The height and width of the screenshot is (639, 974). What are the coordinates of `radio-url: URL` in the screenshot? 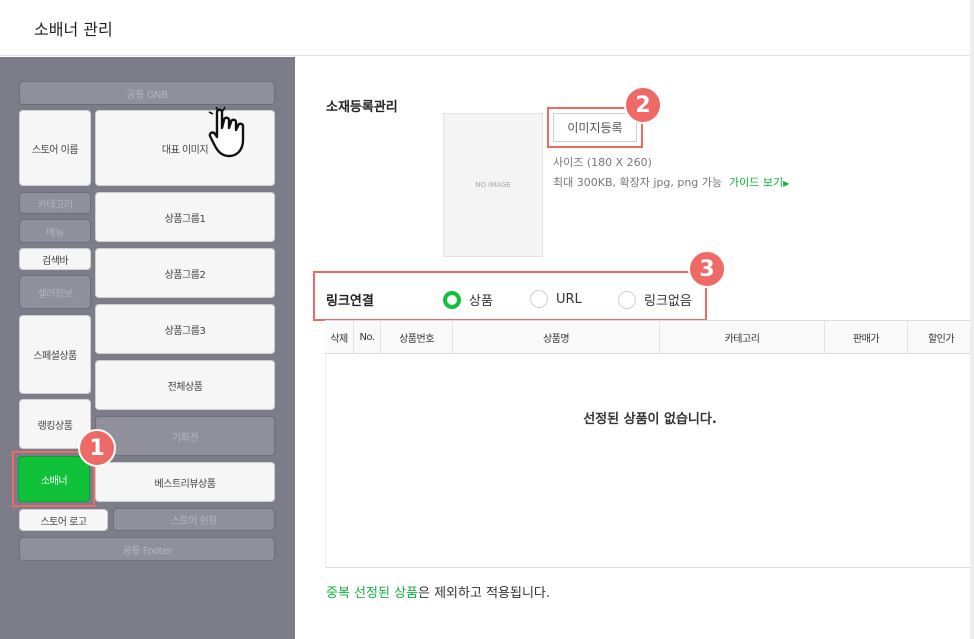 It's located at (556, 299).